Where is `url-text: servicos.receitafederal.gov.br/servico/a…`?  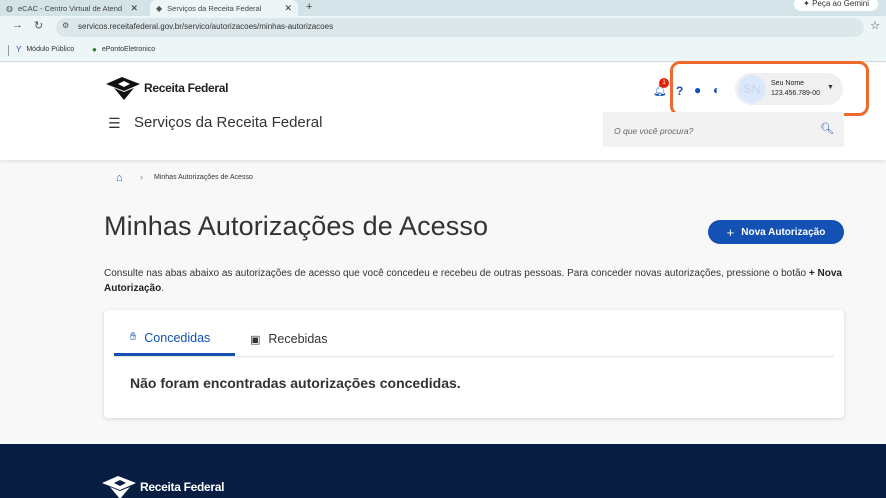 url-text: servicos.receitafederal.gov.br/servico/a… is located at coordinates (206, 26).